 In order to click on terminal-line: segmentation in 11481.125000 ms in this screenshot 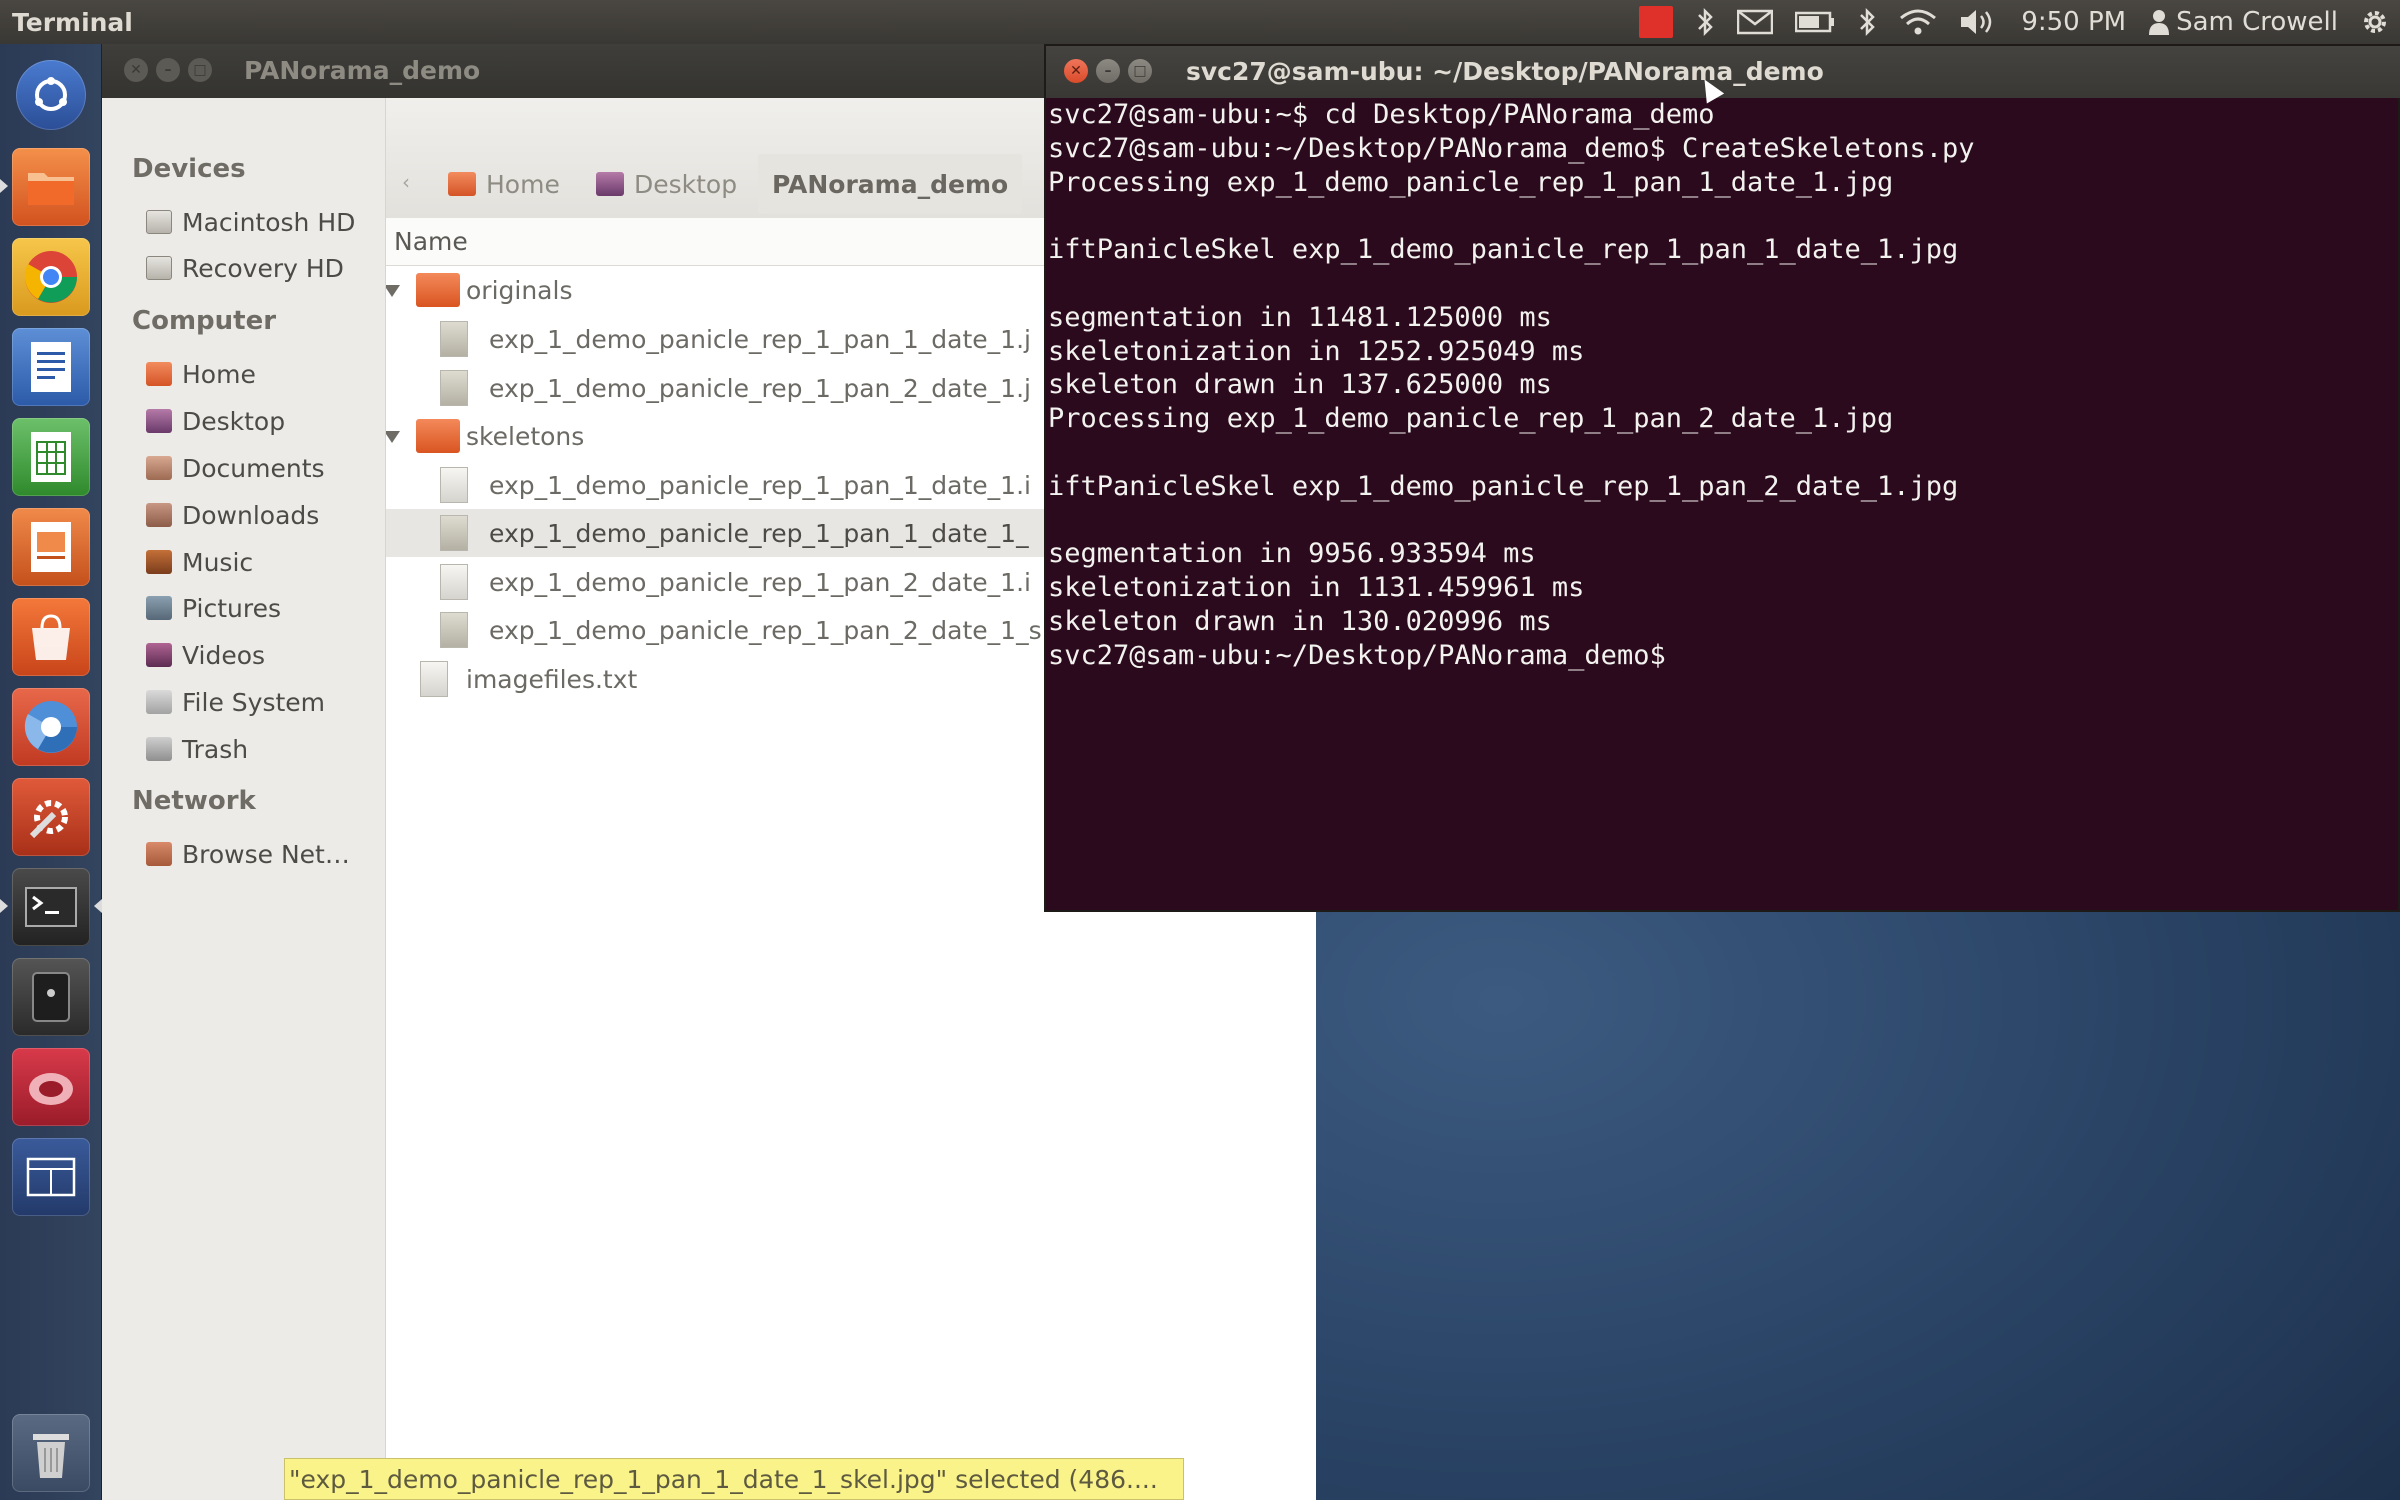, I will do `click(1300, 317)`.